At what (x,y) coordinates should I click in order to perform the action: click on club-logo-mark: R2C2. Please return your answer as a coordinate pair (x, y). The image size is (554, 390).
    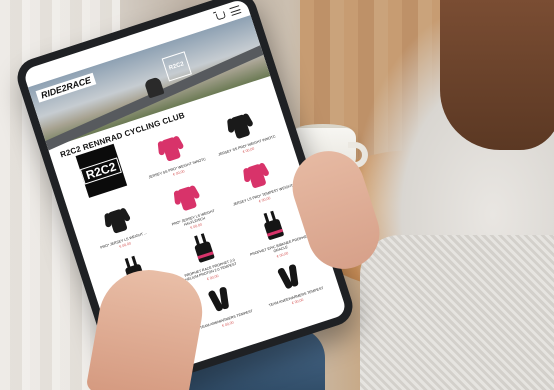
    Looking at the image, I should click on (101, 171).